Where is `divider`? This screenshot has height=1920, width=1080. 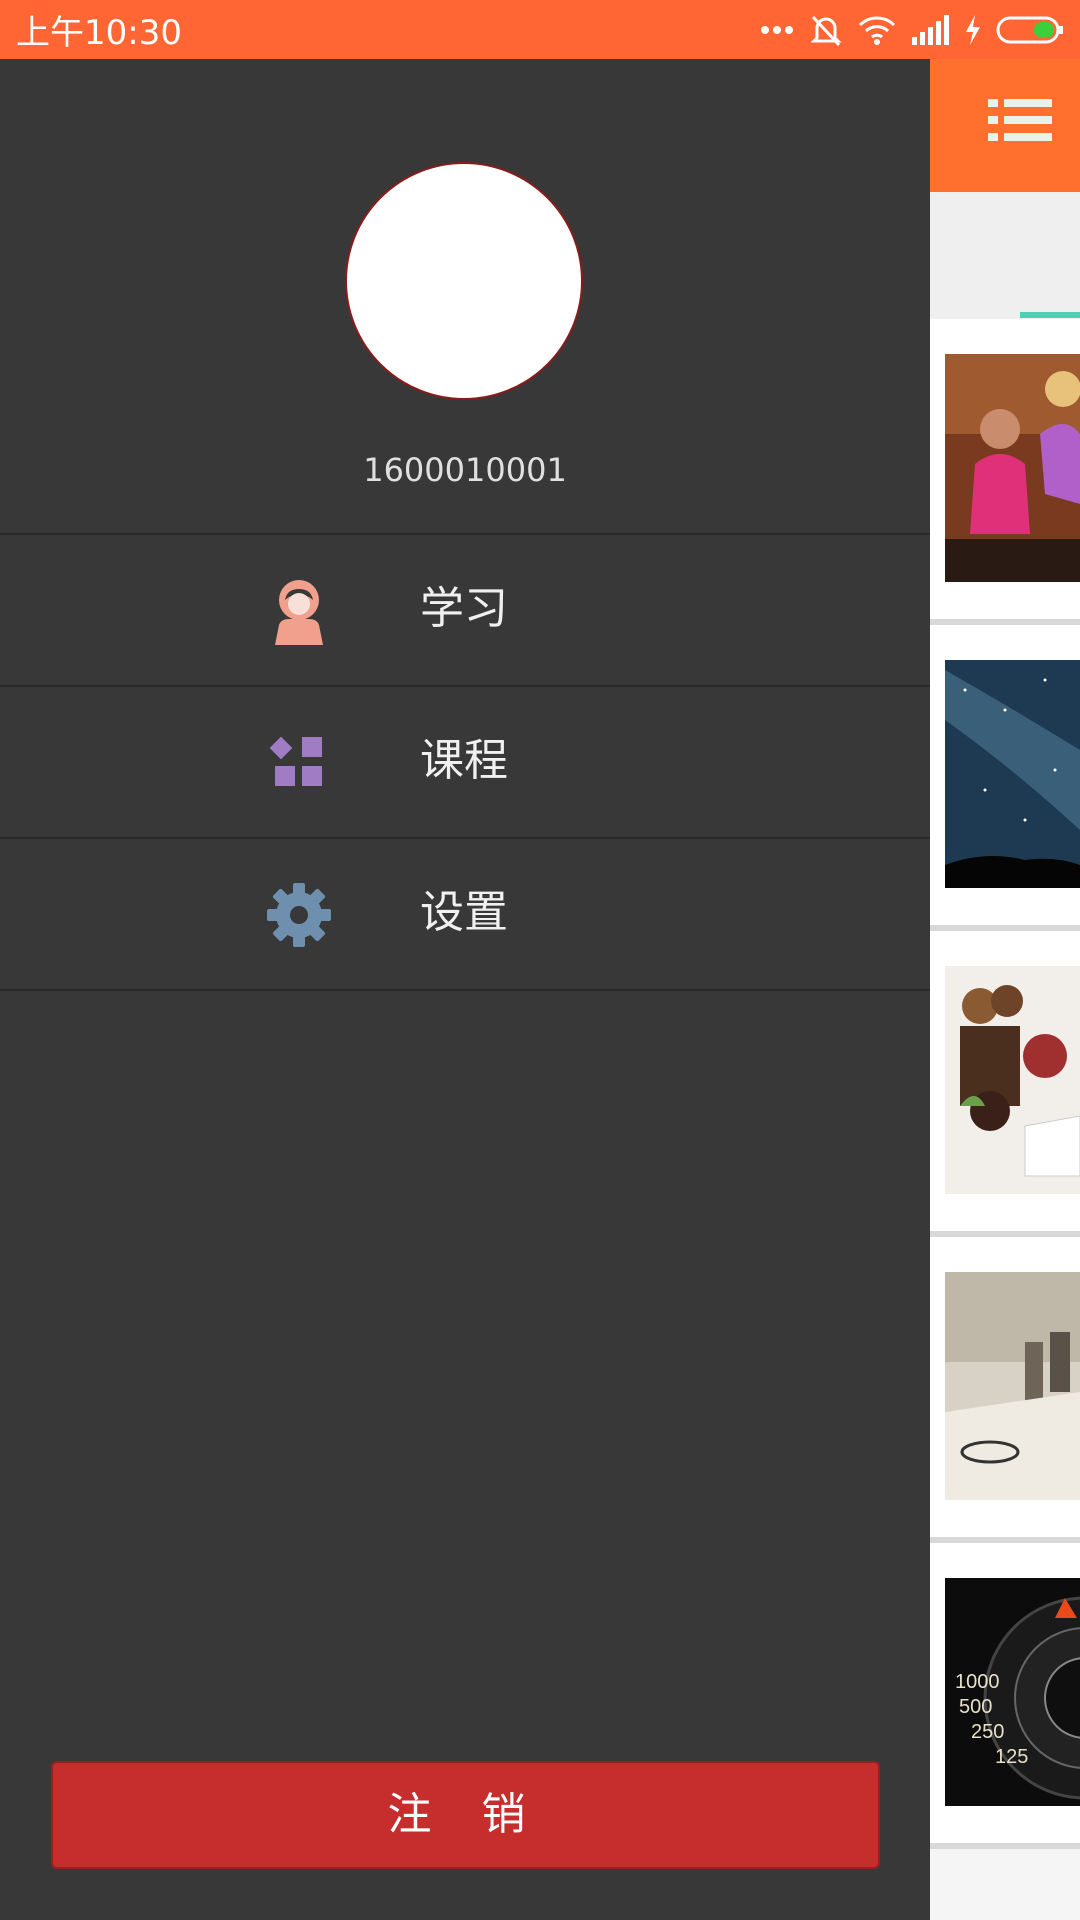 divider is located at coordinates (465, 990).